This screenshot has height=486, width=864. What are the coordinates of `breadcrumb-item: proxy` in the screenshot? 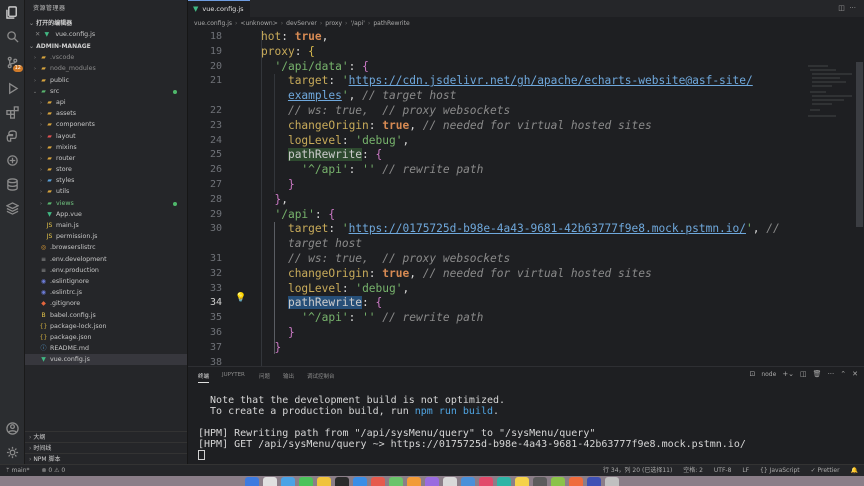 It's located at (333, 23).